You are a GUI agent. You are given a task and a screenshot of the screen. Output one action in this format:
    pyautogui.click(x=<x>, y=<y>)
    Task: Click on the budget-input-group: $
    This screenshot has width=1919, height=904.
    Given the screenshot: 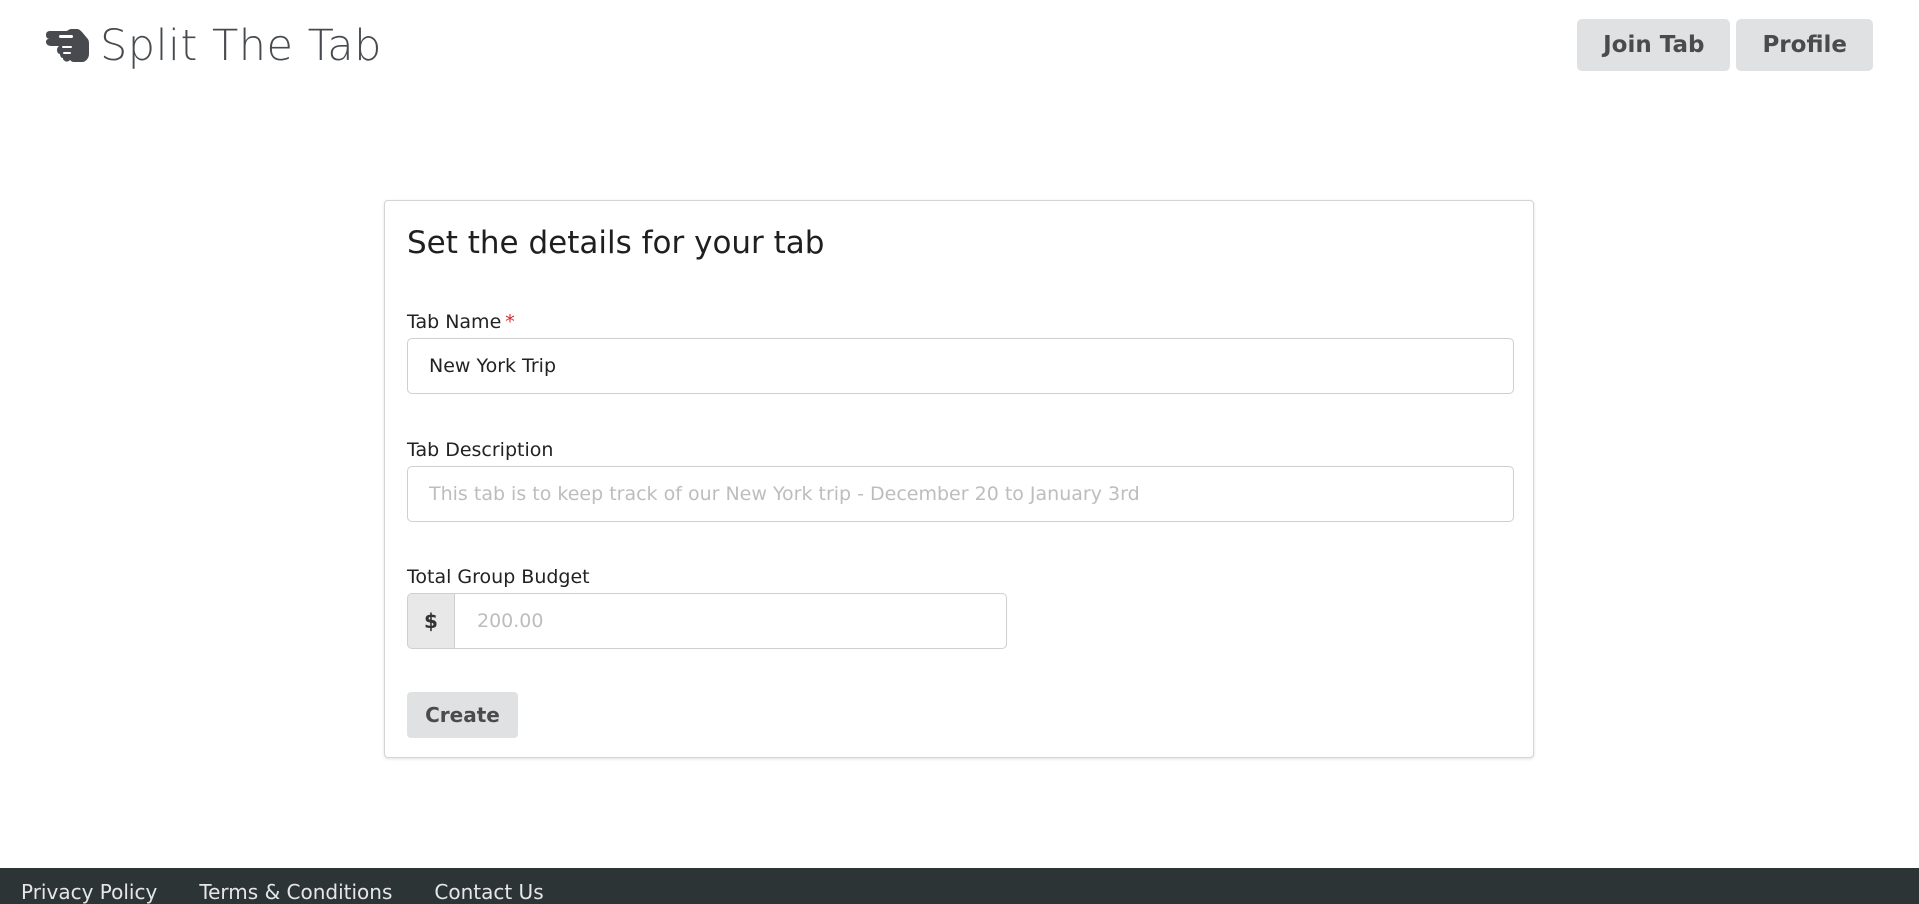 What is the action you would take?
    pyautogui.click(x=707, y=621)
    